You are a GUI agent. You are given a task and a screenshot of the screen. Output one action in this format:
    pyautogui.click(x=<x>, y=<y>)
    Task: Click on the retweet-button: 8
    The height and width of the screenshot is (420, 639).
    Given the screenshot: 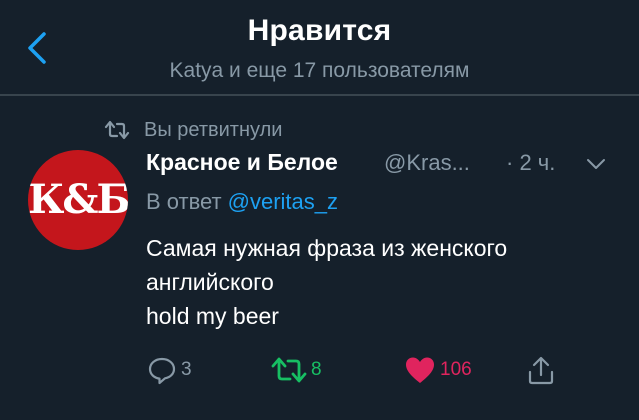 What is the action you would take?
    pyautogui.click(x=296, y=370)
    